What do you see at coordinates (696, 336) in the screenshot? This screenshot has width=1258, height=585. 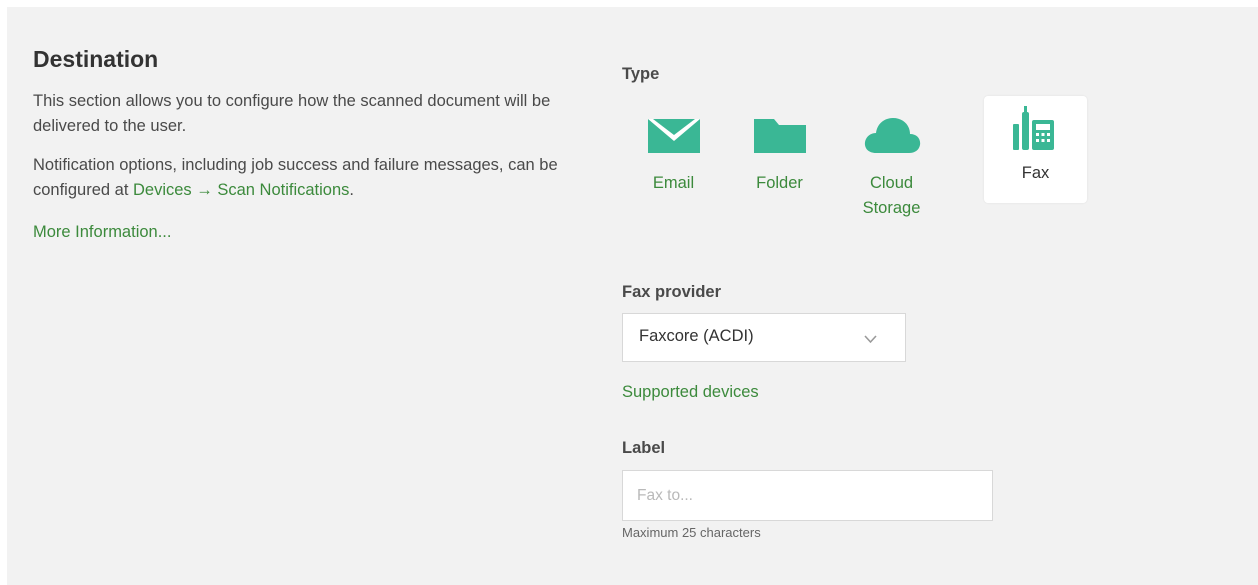 I see `fax-provider-value: Faxcore (ACDI)` at bounding box center [696, 336].